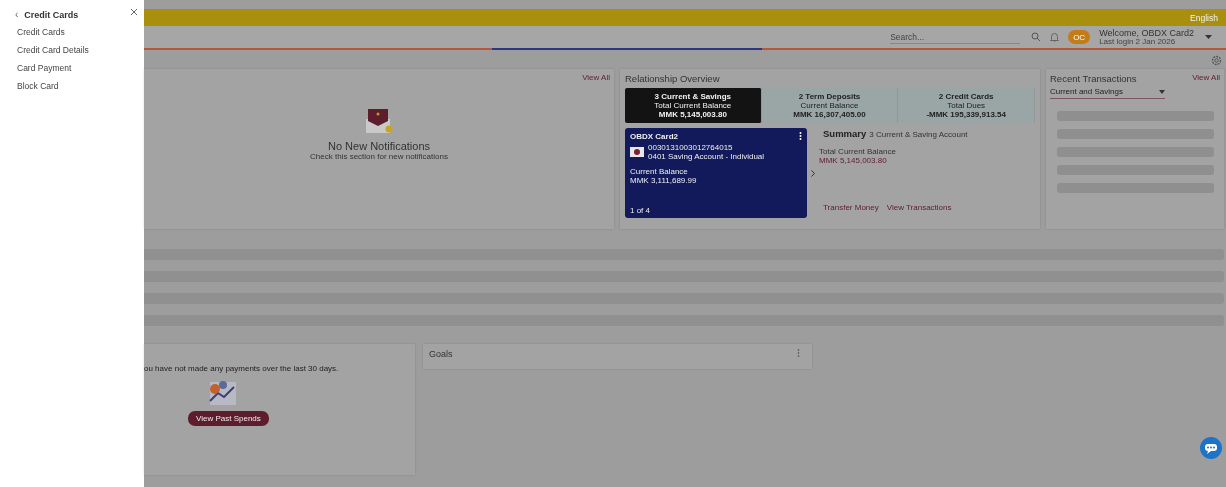 Image resolution: width=1226 pixels, height=487 pixels. Describe the element at coordinates (379, 146) in the screenshot. I see `empty-state-title: No New Notifications` at that location.